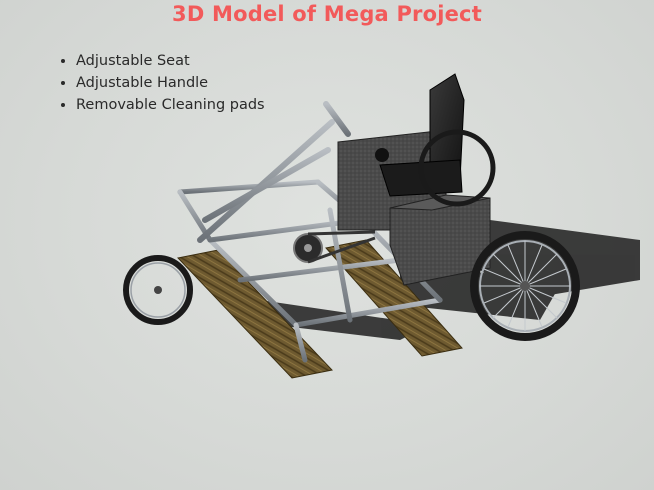 The height and width of the screenshot is (490, 654). What do you see at coordinates (170, 61) in the screenshot?
I see `feature-item: Adjustable Seat` at bounding box center [170, 61].